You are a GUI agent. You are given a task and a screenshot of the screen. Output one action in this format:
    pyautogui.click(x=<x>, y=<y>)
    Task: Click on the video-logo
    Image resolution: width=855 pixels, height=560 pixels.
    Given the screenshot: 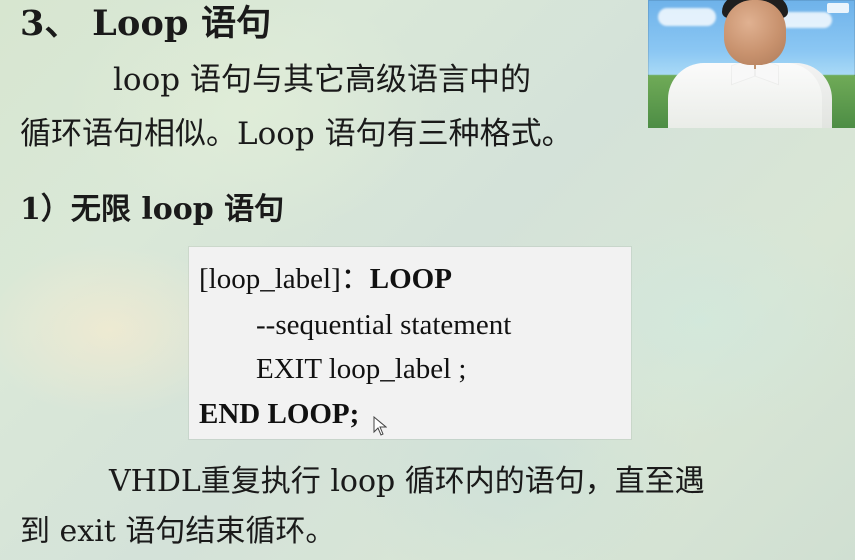 What is the action you would take?
    pyautogui.click(x=838, y=8)
    